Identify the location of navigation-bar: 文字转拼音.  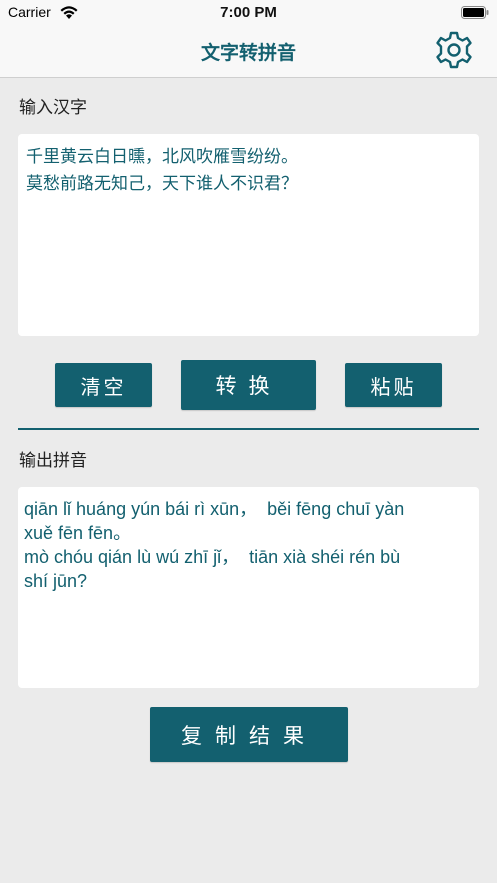
(248, 52).